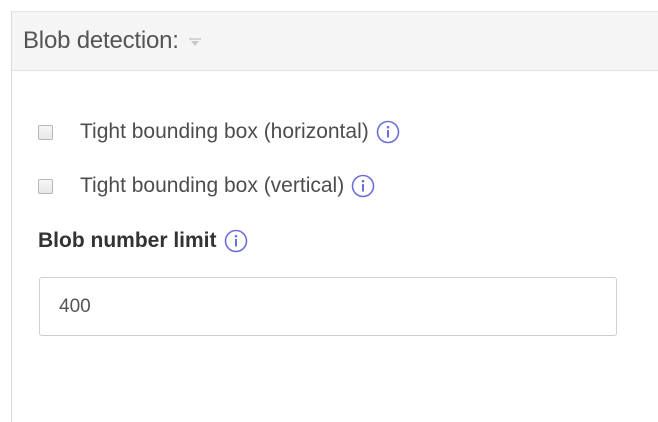 The width and height of the screenshot is (658, 422). I want to click on option-tight-horizontal: Tight bounding box (horizontal), so click(219, 132).